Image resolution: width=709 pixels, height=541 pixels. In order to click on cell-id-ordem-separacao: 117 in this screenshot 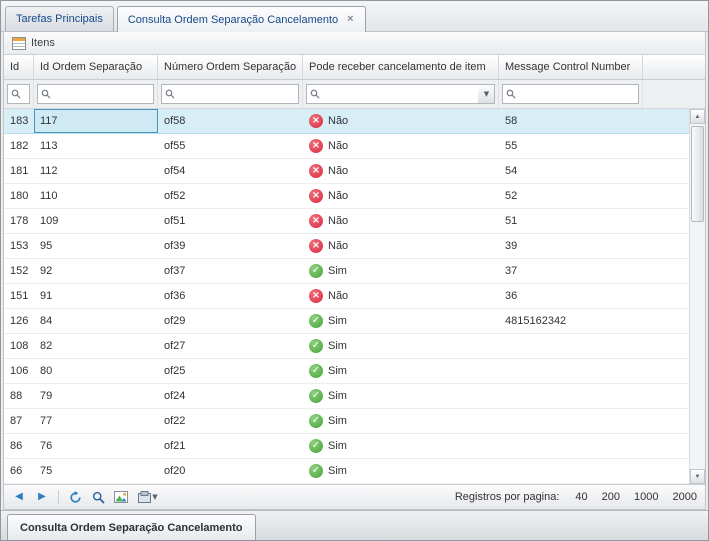, I will do `click(96, 121)`.